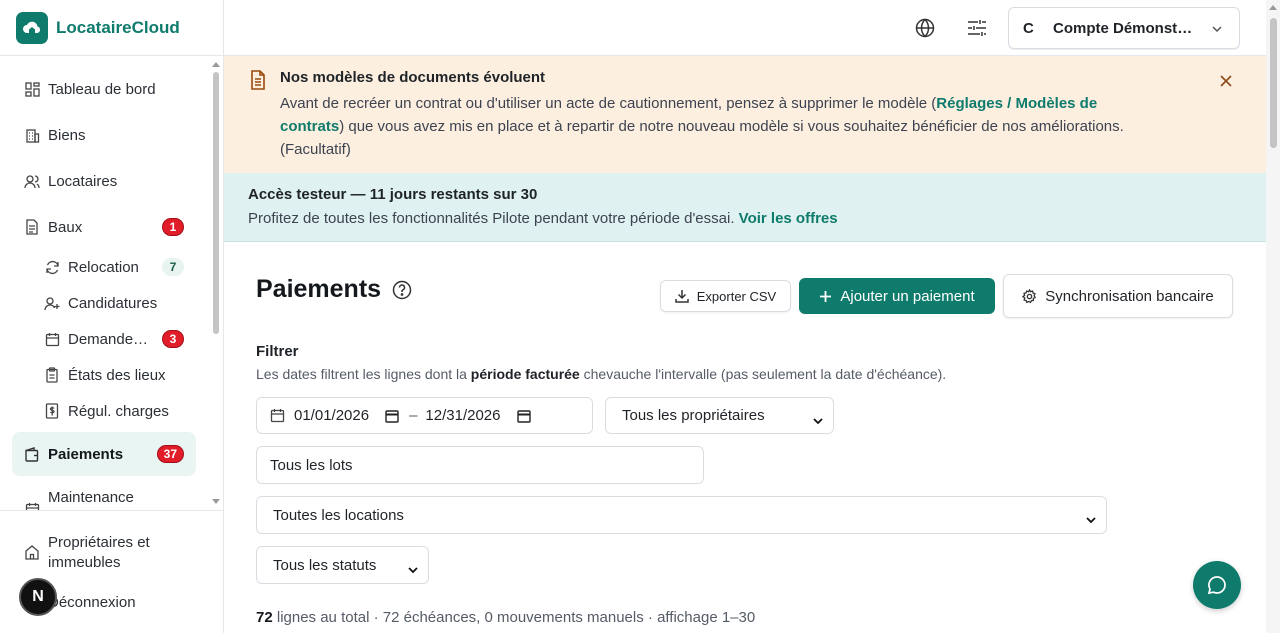  I want to click on rentals-select: Toutes les locations, so click(681, 515).